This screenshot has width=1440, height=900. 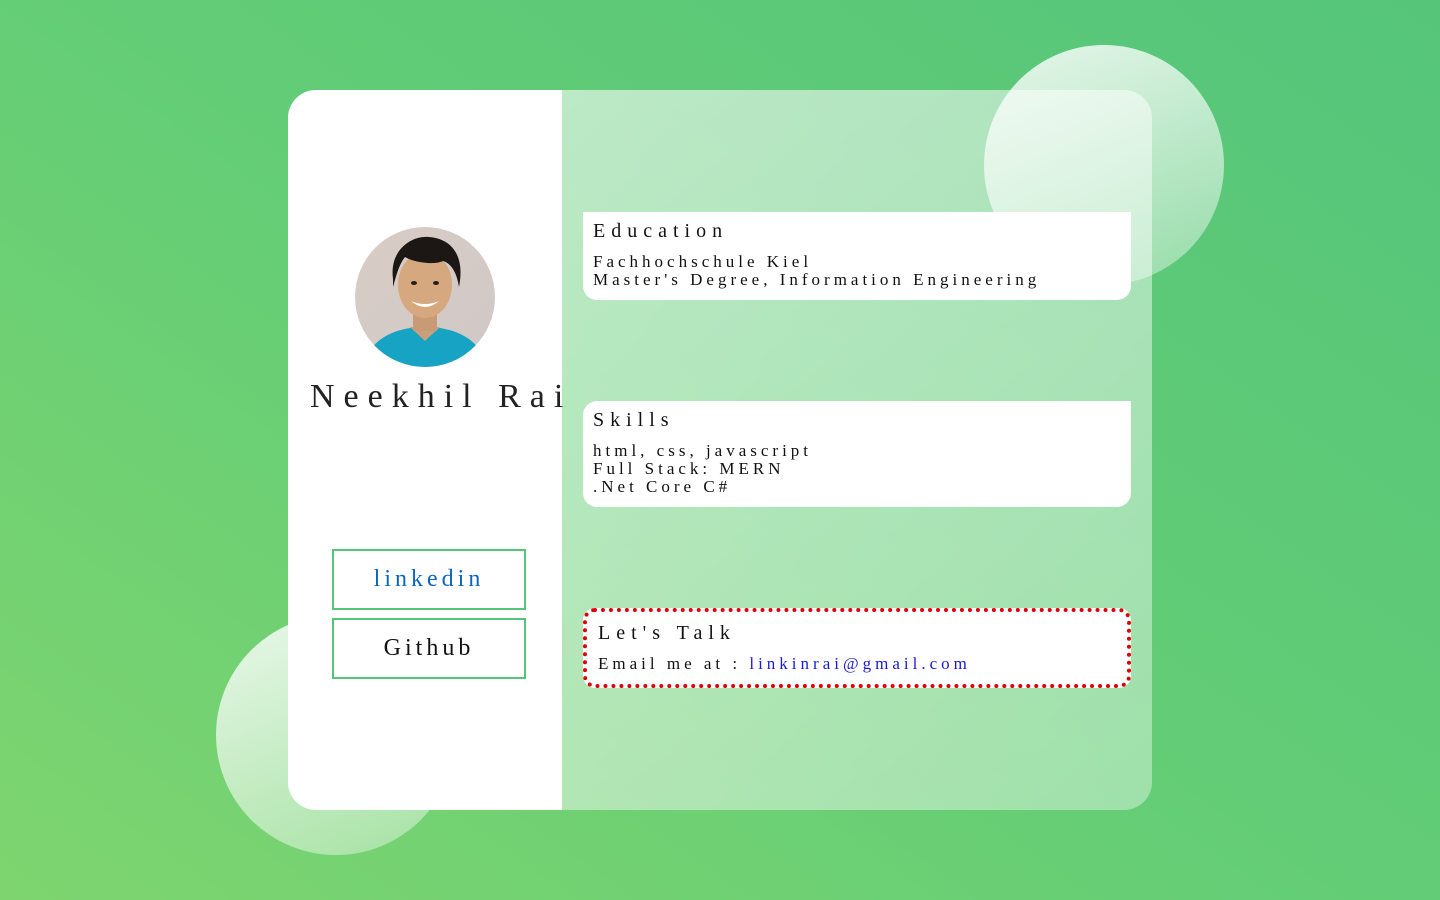 I want to click on contact-line: Email me at : linkinrai@gmail.com, so click(x=857, y=664).